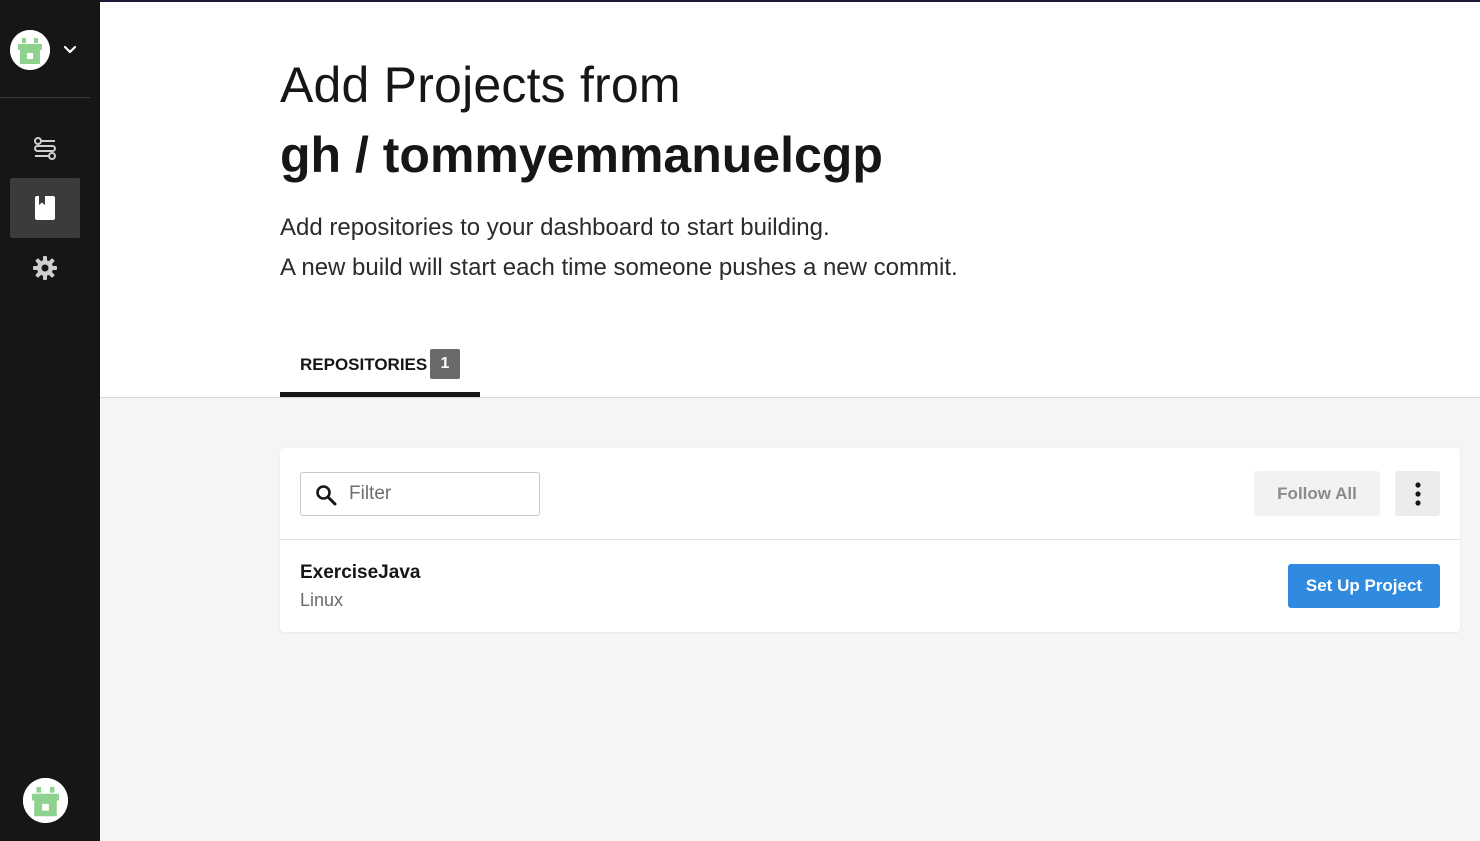 The width and height of the screenshot is (1480, 841). Describe the element at coordinates (70, 49) in the screenshot. I see `chevron-down-icon` at that location.